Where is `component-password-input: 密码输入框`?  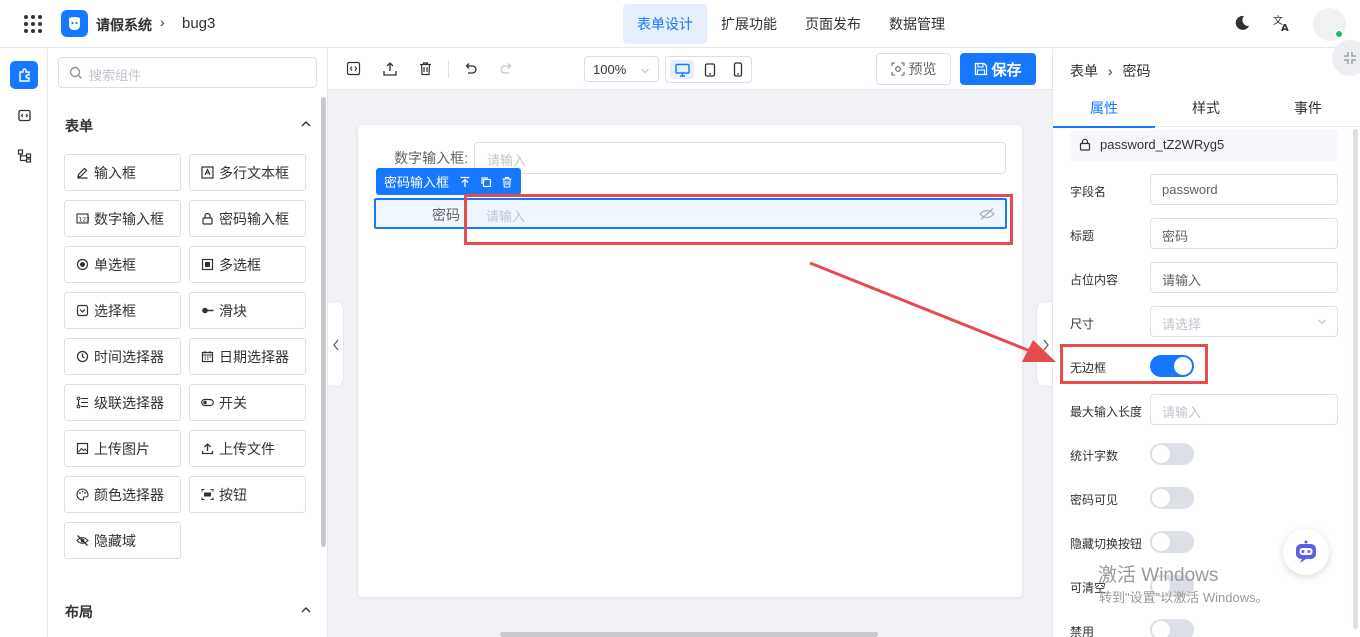 component-password-input: 密码输入框 is located at coordinates (247, 218).